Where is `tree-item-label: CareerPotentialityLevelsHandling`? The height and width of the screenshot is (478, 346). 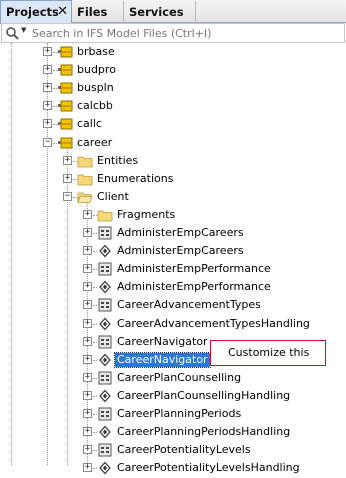 tree-item-label: CareerPotentialityLevelsHandling is located at coordinates (208, 468).